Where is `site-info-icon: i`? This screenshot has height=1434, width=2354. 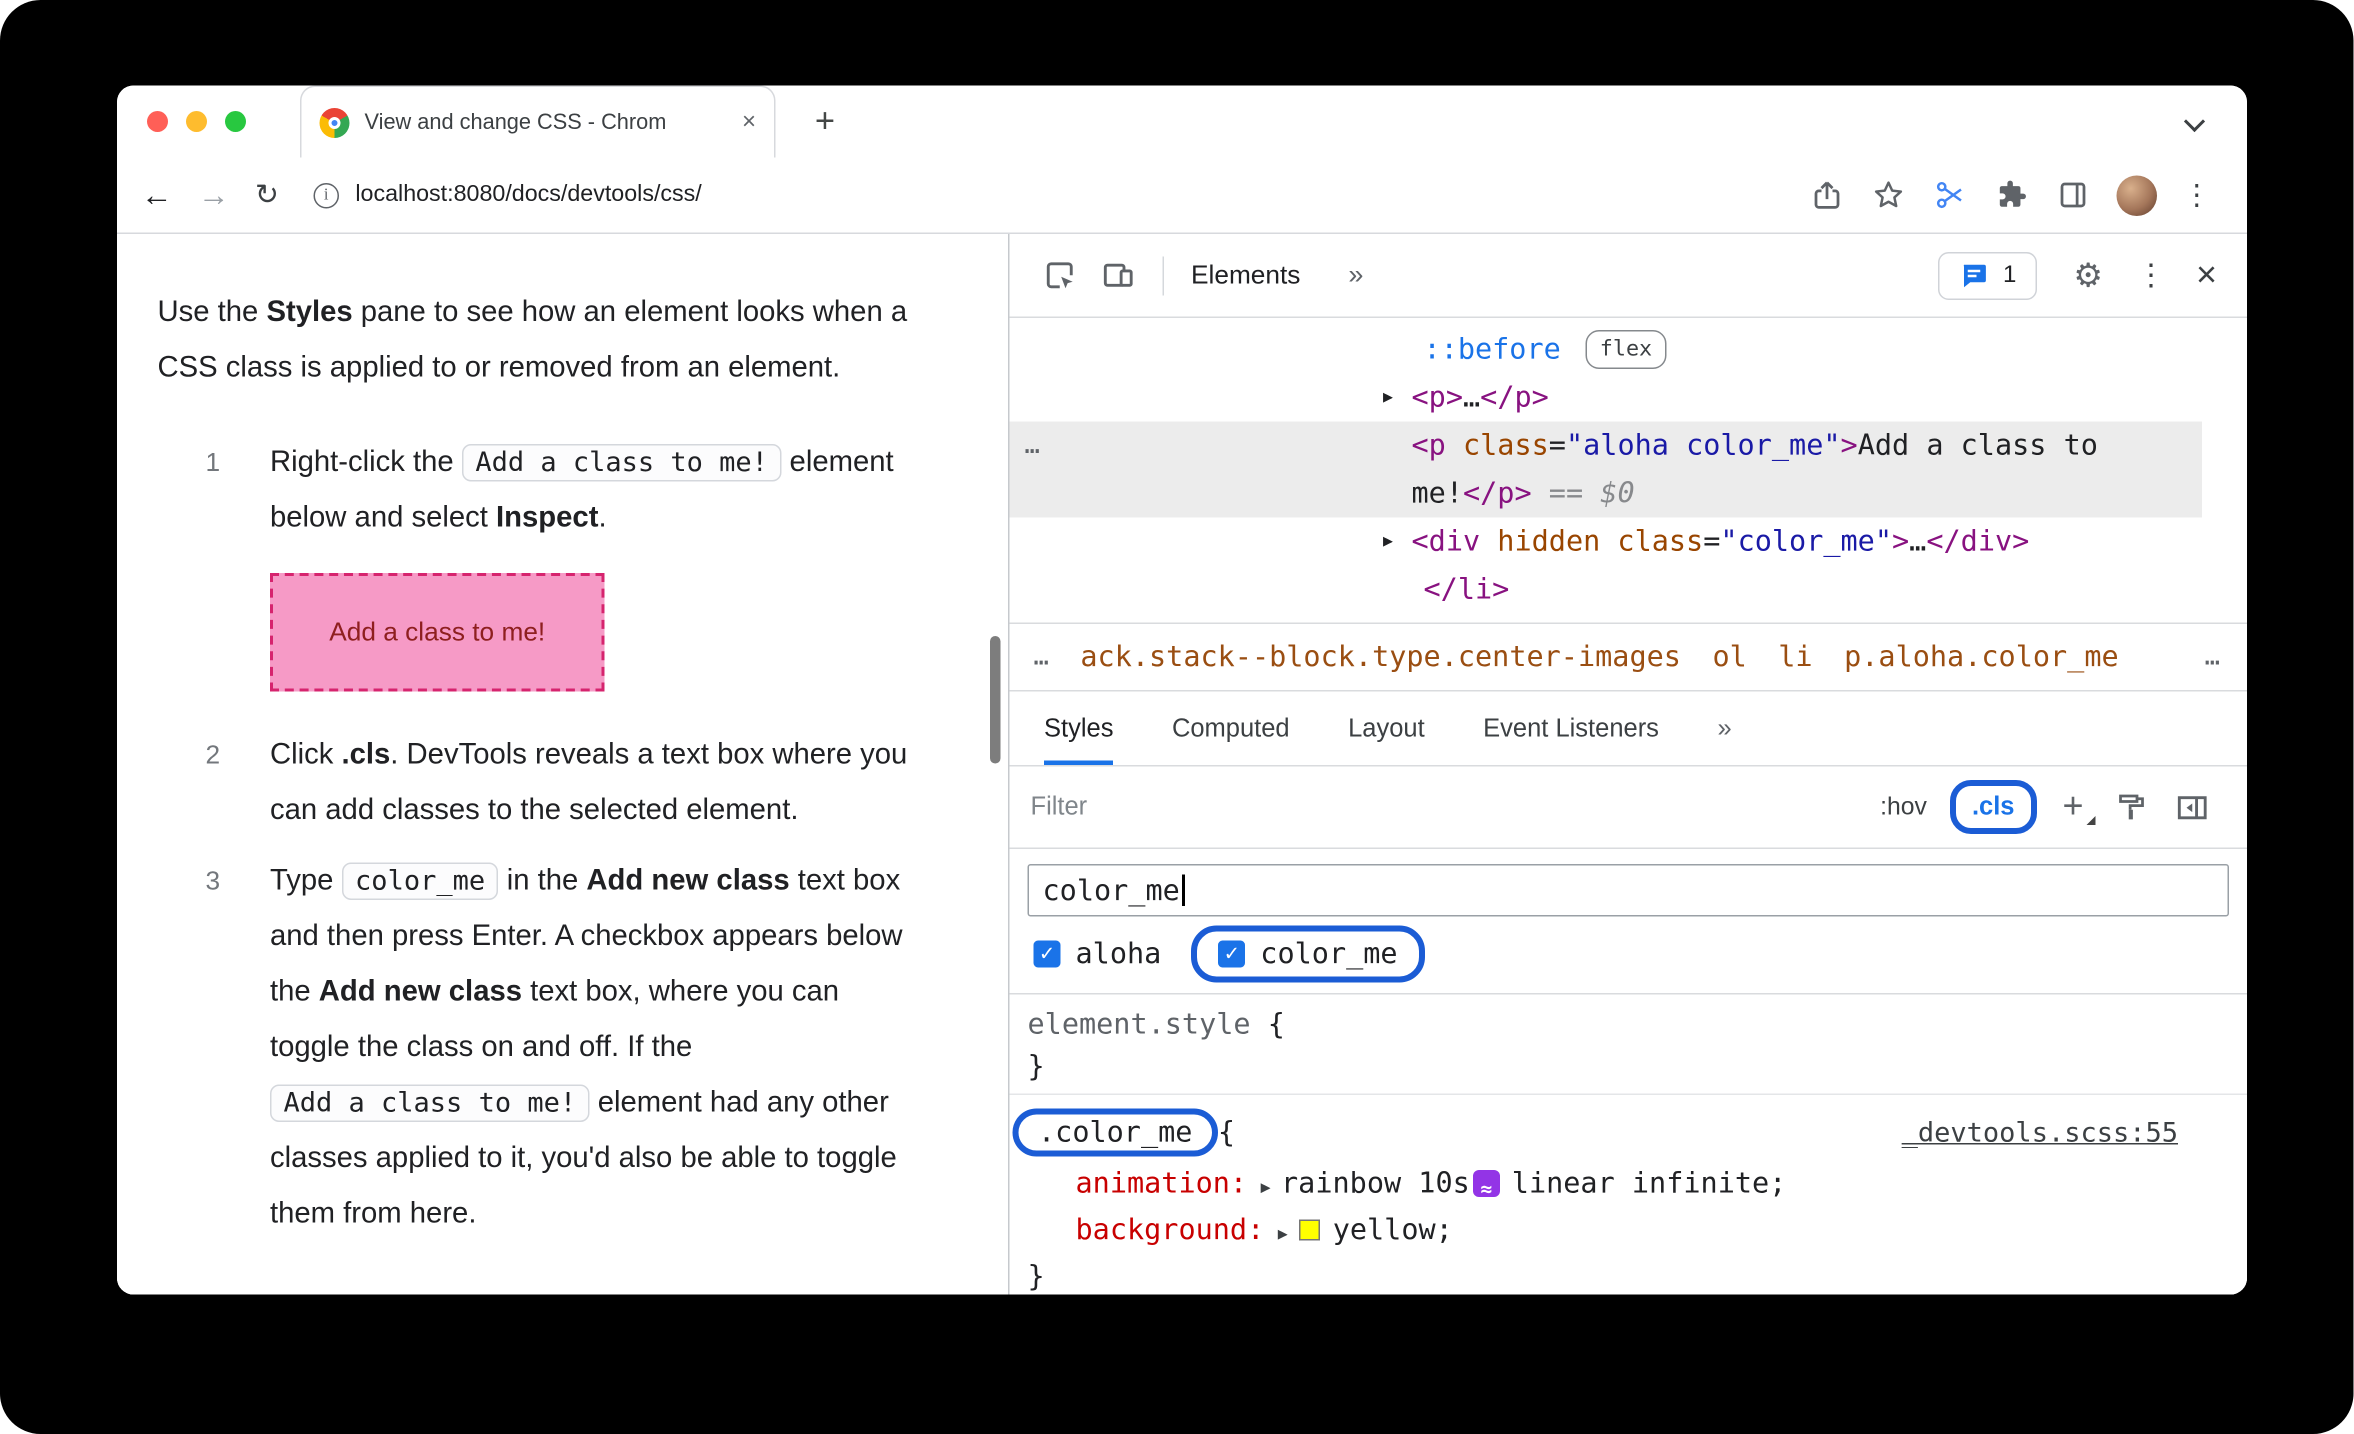 site-info-icon: i is located at coordinates (326, 195).